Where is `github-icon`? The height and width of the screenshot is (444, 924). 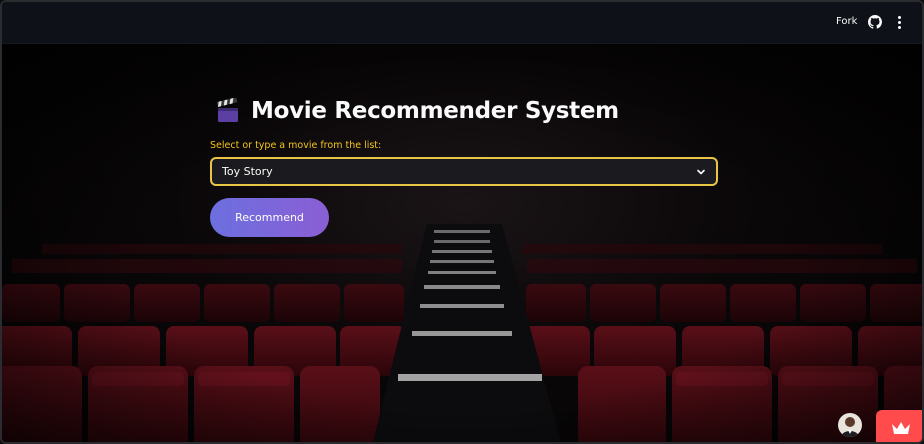
github-icon is located at coordinates (875, 22).